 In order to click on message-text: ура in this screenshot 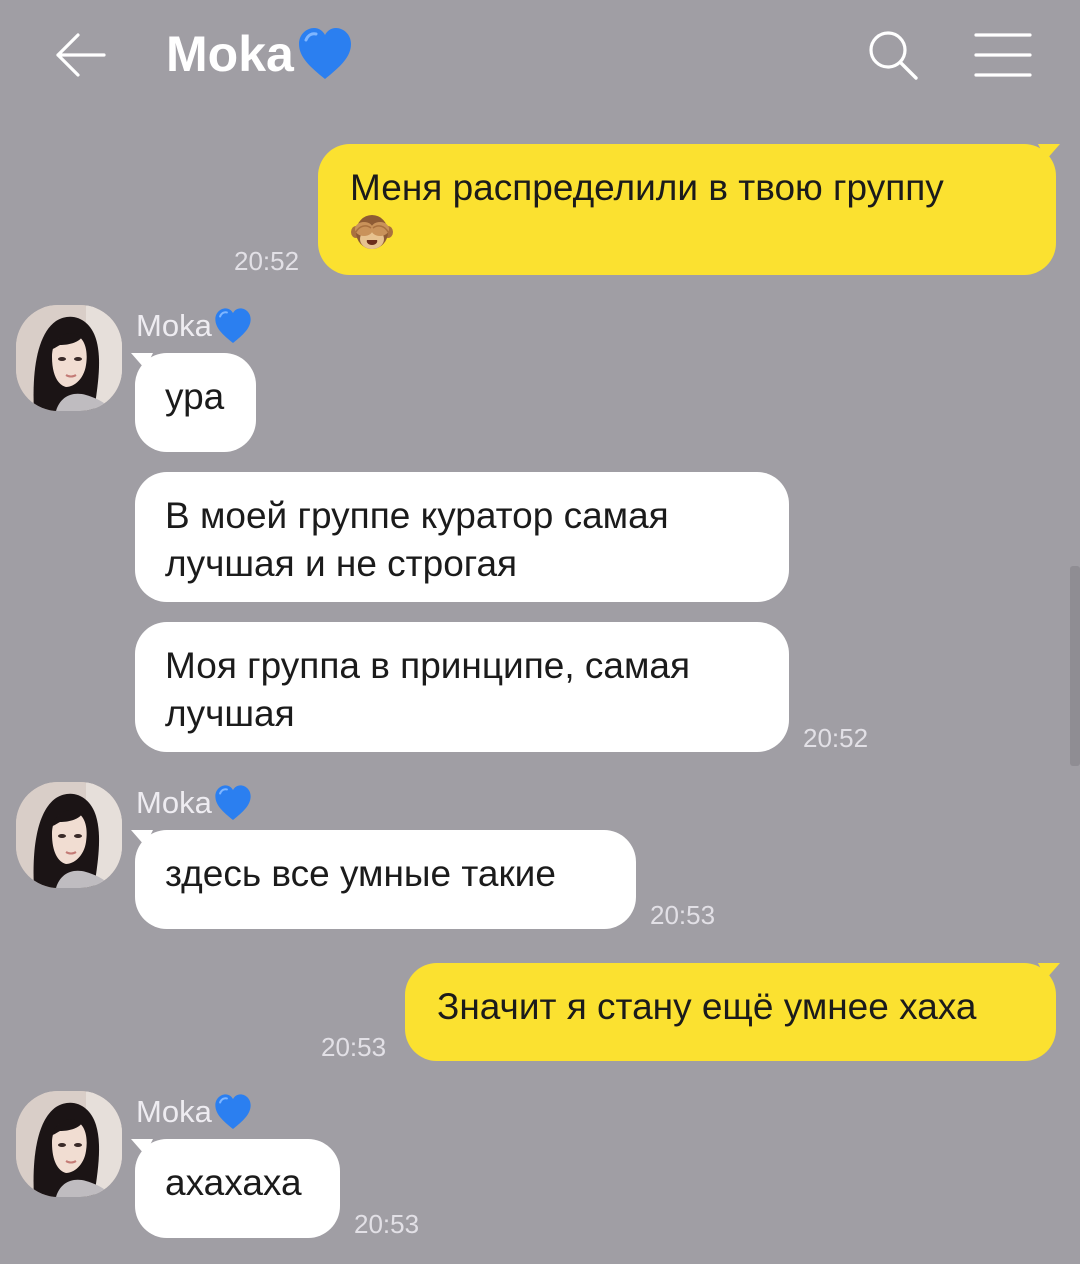, I will do `click(195, 396)`.